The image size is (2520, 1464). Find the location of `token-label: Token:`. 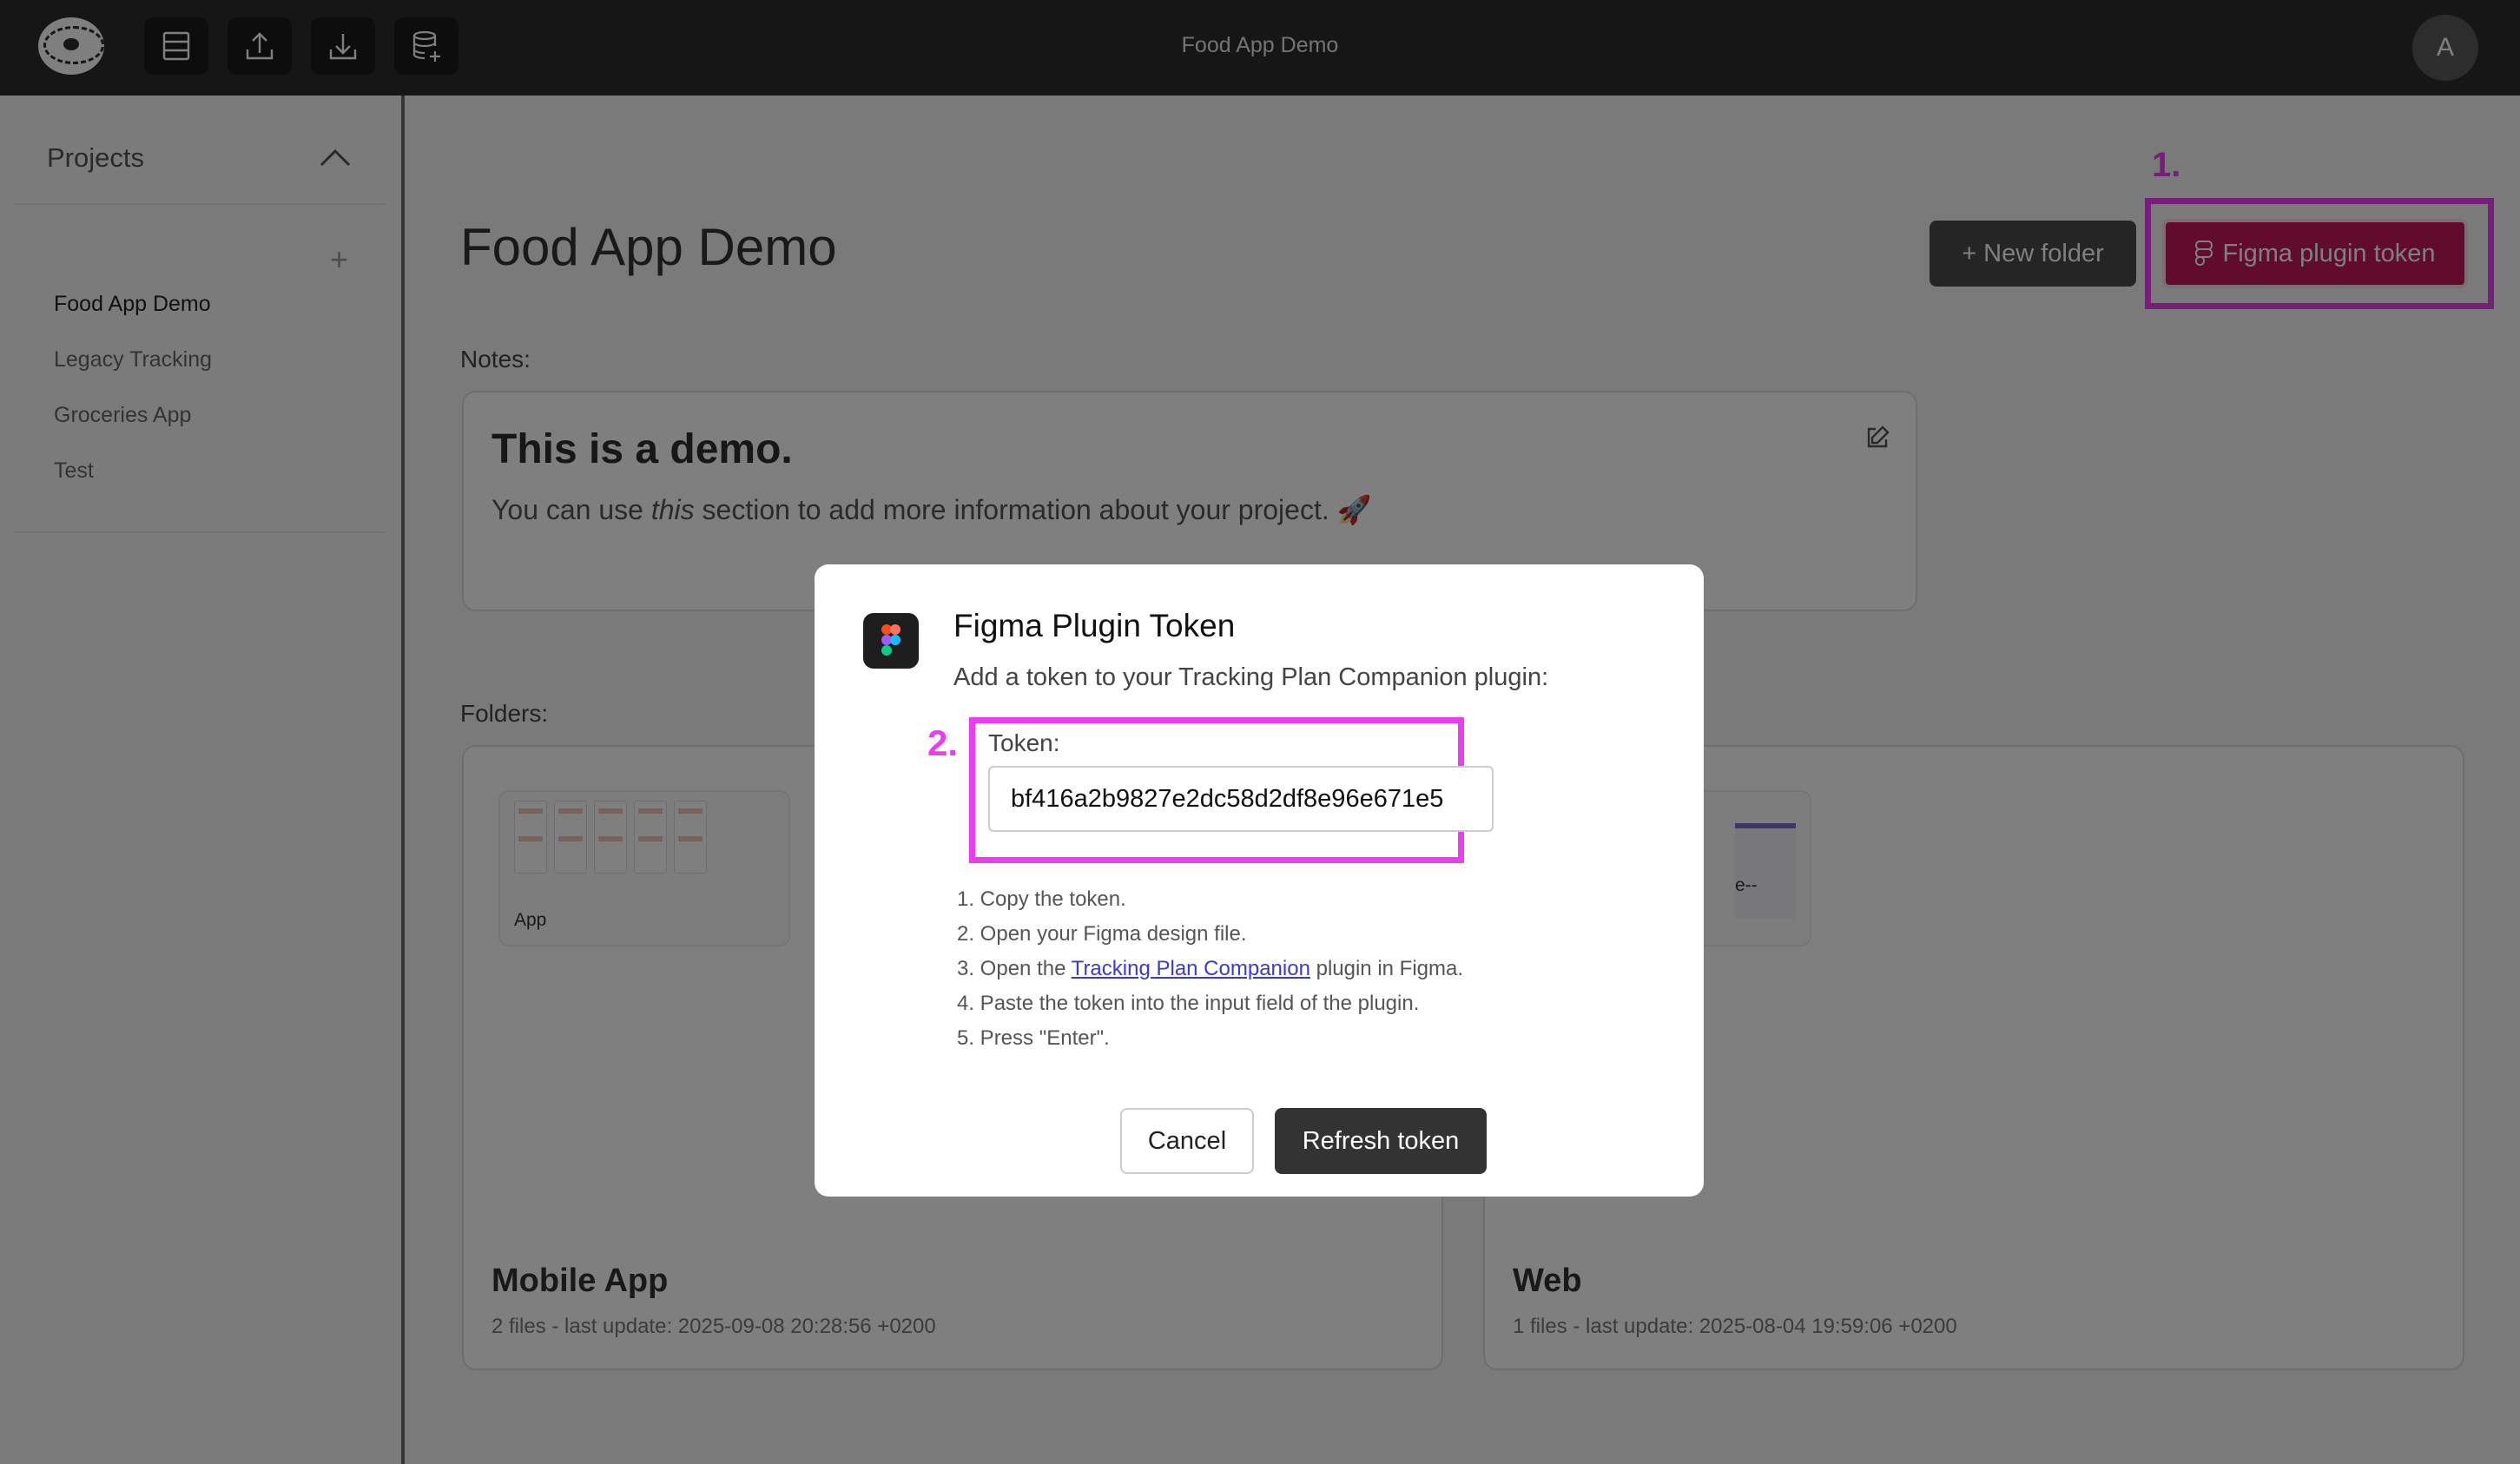

token-label: Token: is located at coordinates (1024, 742).